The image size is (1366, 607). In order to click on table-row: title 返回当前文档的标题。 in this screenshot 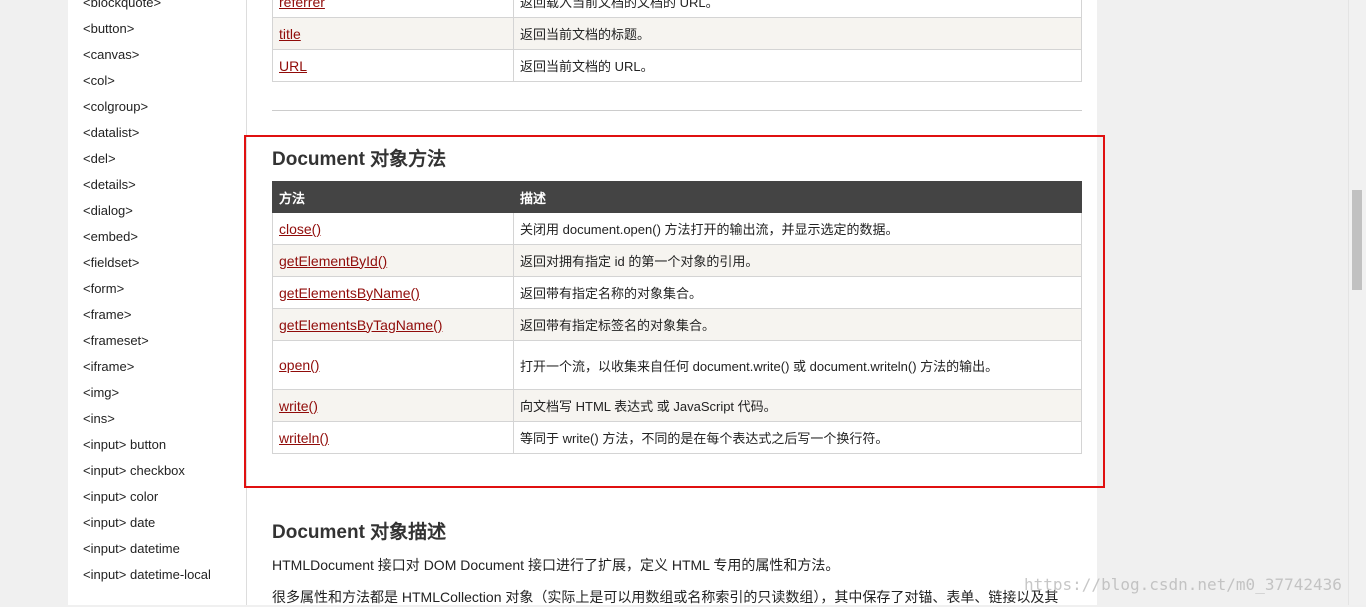, I will do `click(677, 33)`.